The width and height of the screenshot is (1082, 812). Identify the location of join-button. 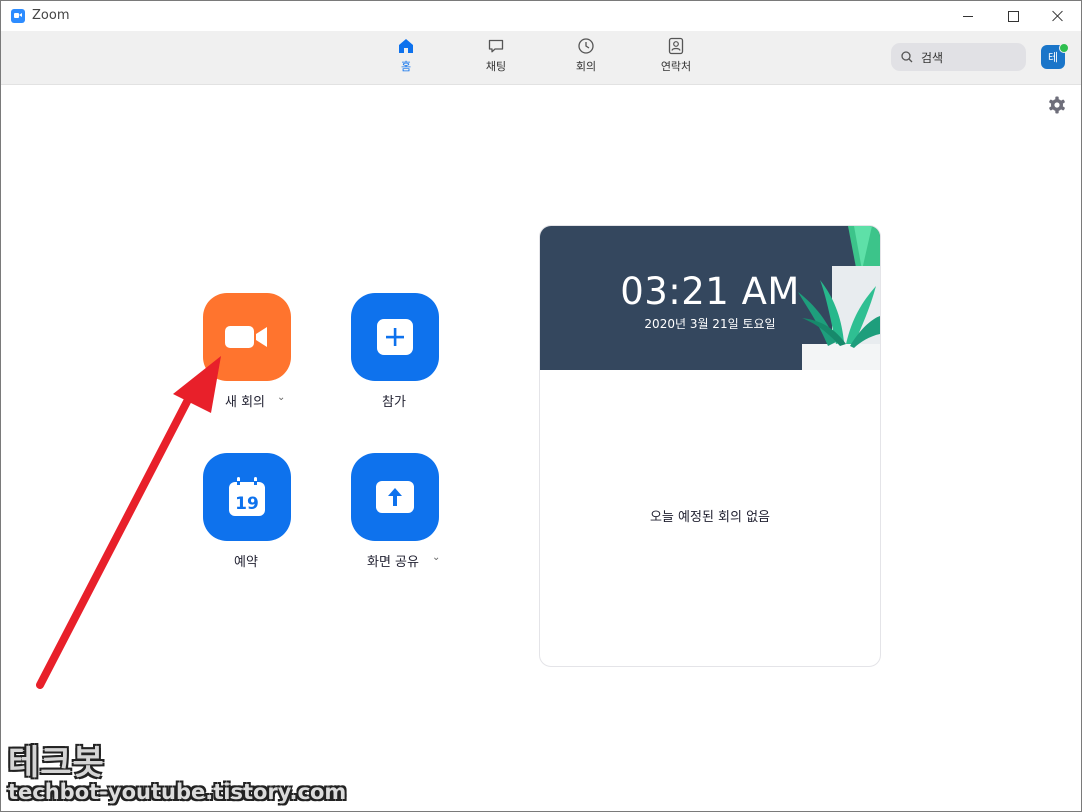
(395, 337).